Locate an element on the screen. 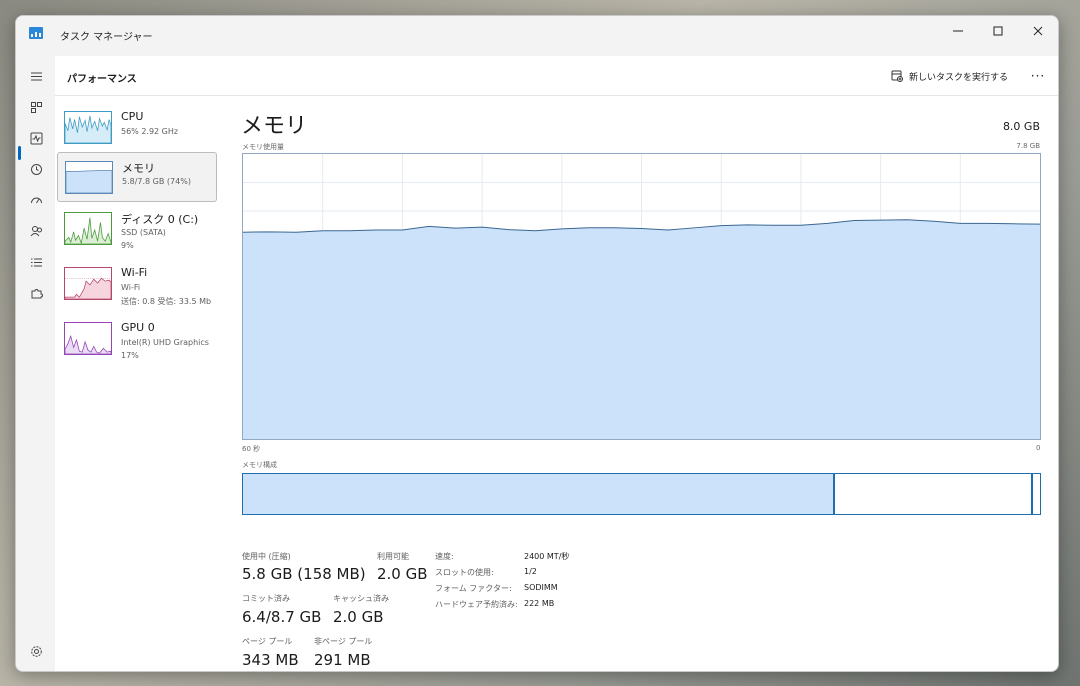 Image resolution: width=1080 pixels, height=686 pixels. maximize-icon is located at coordinates (998, 31).